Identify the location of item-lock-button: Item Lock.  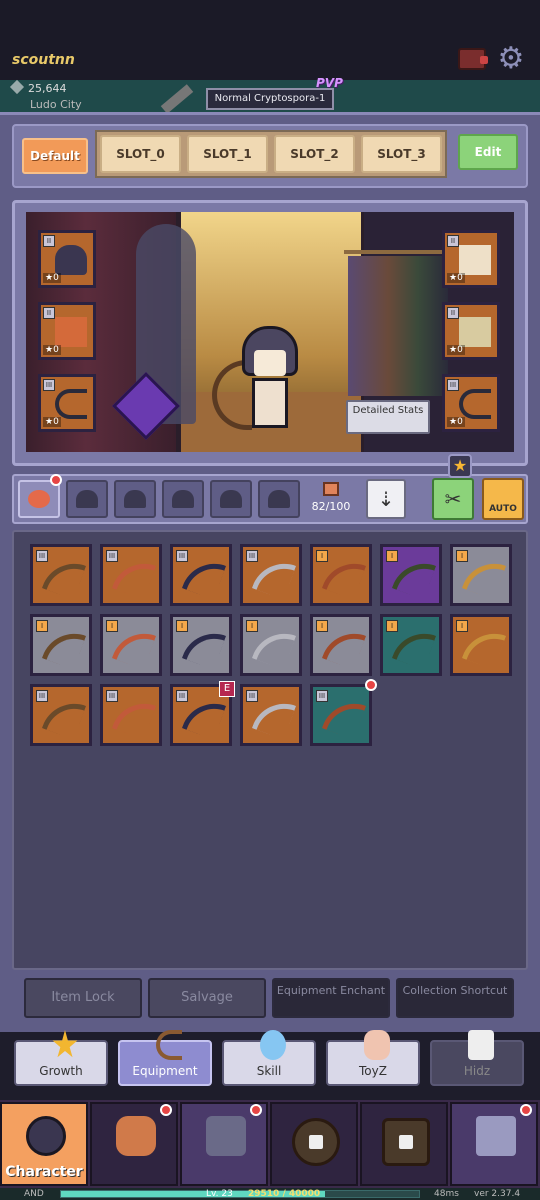
(83, 998).